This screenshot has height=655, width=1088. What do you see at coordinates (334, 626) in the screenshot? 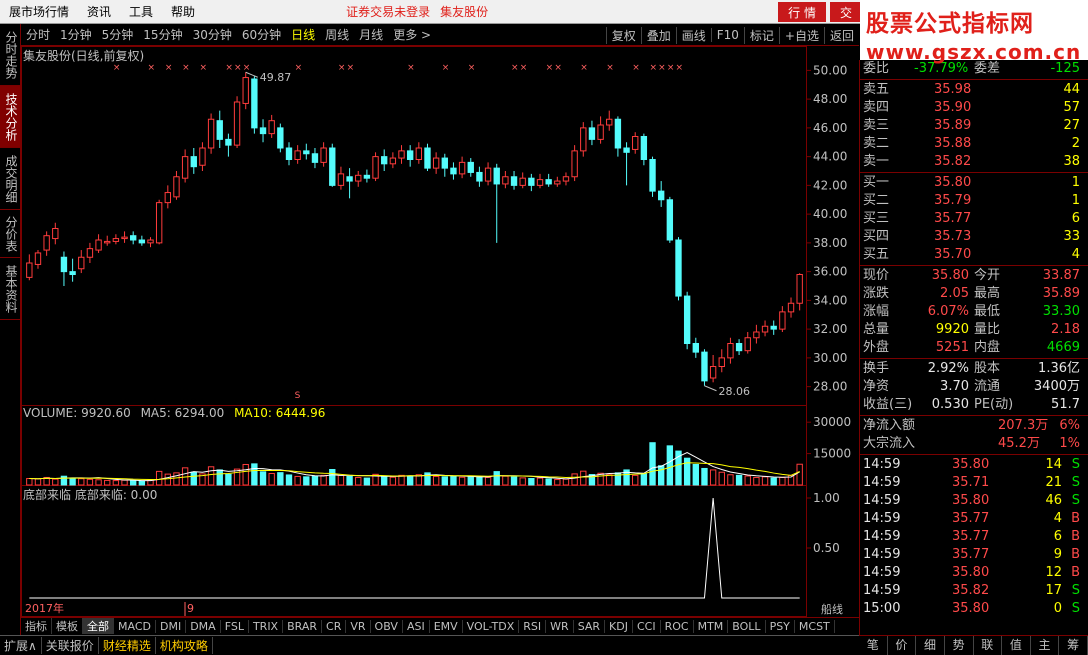
I see `indicator-tab: CR` at bounding box center [334, 626].